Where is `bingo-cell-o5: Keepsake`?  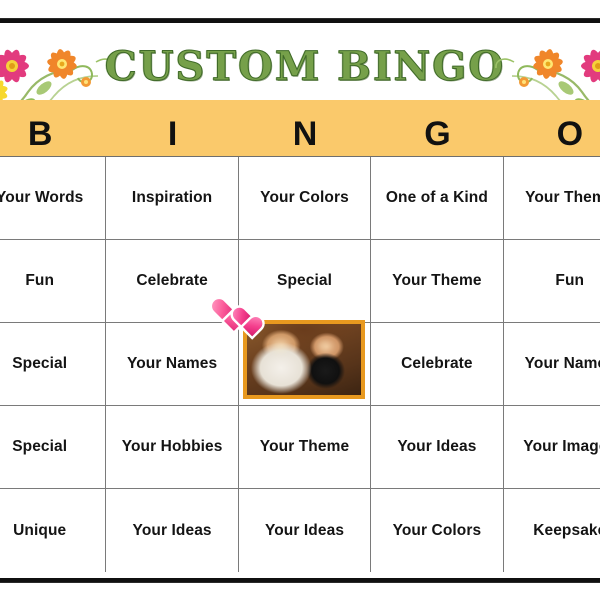
bingo-cell-o5: Keepsake is located at coordinates (552, 530).